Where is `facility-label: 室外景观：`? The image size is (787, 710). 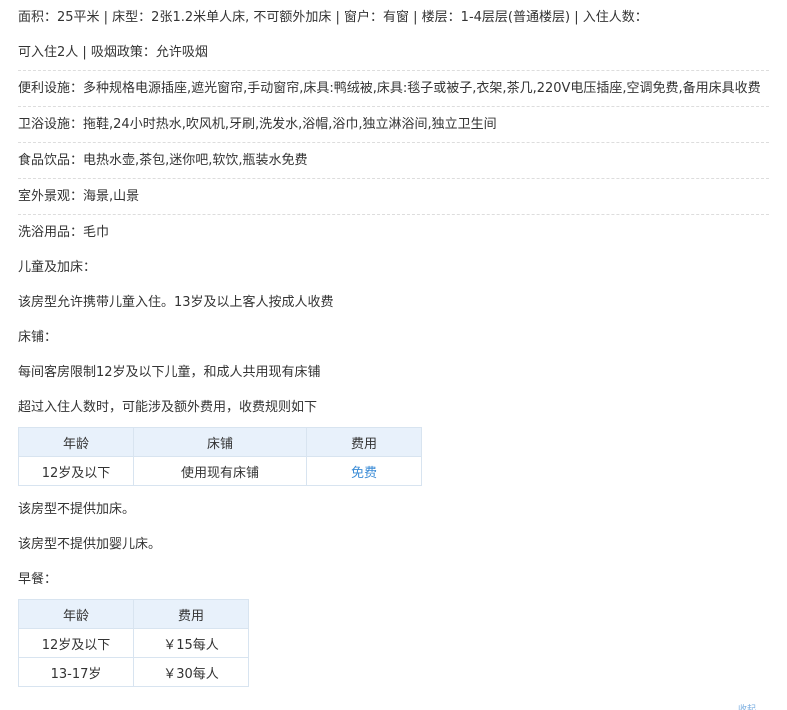
facility-label: 室外景观： is located at coordinates (51, 196).